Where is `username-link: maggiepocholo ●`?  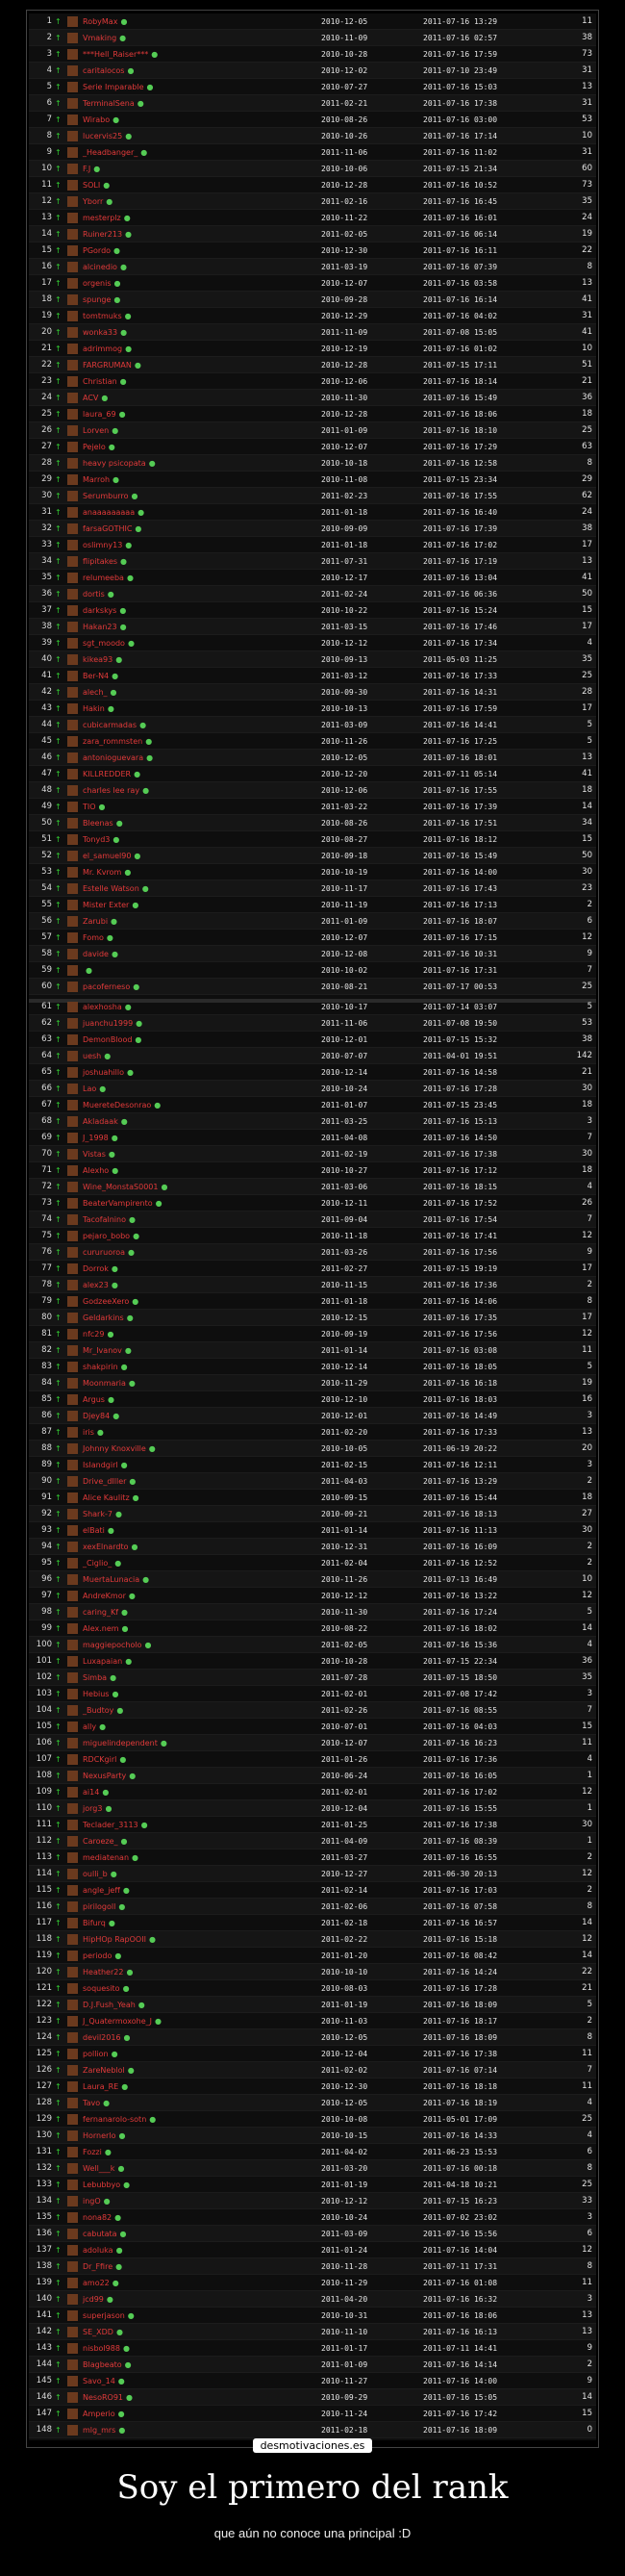
username-link: maggiepocholo ● is located at coordinates (117, 1645).